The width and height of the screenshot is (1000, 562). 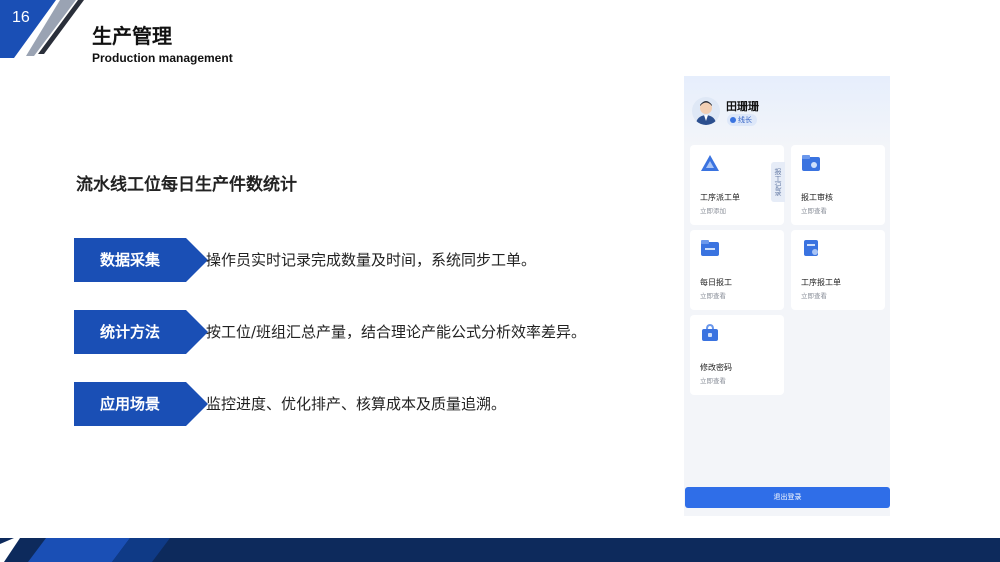 What do you see at coordinates (710, 248) in the screenshot?
I see `daily-report-folder-icon` at bounding box center [710, 248].